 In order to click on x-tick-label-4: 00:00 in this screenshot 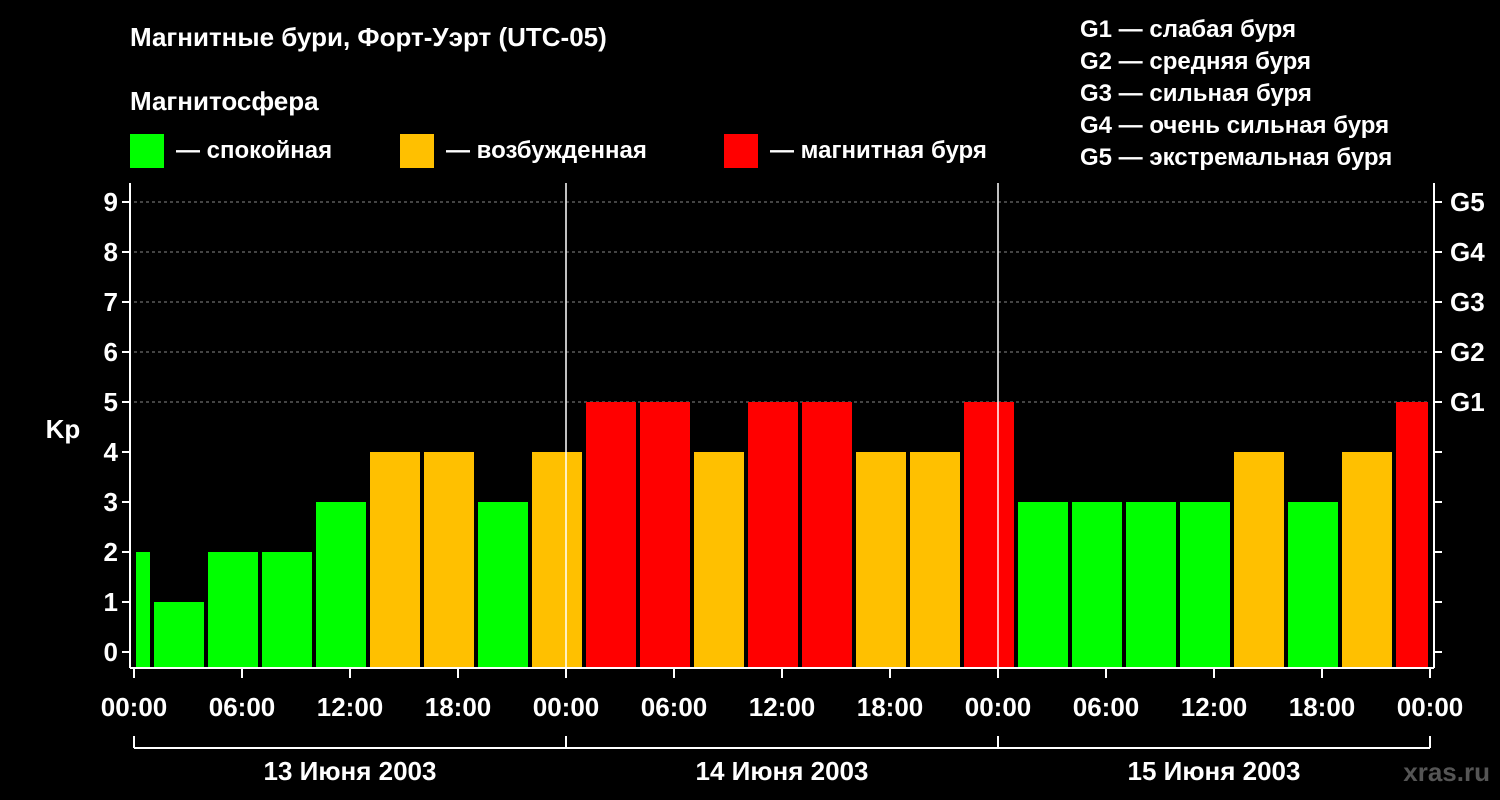, I will do `click(566, 707)`.